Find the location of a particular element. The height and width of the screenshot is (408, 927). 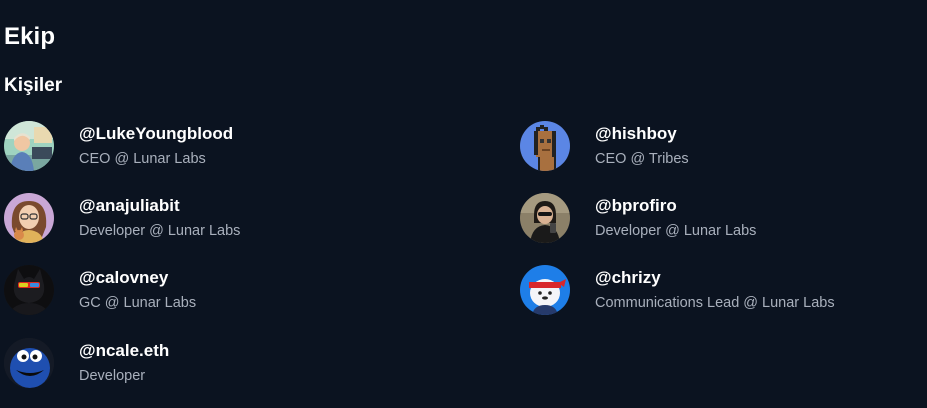

person-handle: @ncale.eth is located at coordinates (124, 351).